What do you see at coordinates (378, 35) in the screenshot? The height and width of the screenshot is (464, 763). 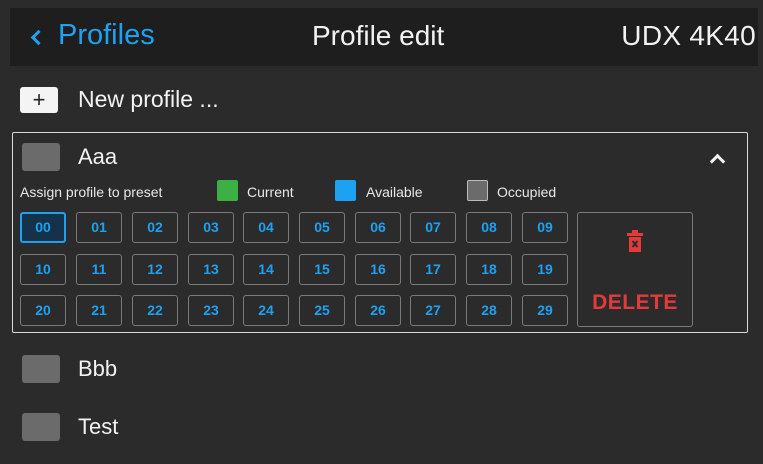 I see `page-title: Profile edit` at bounding box center [378, 35].